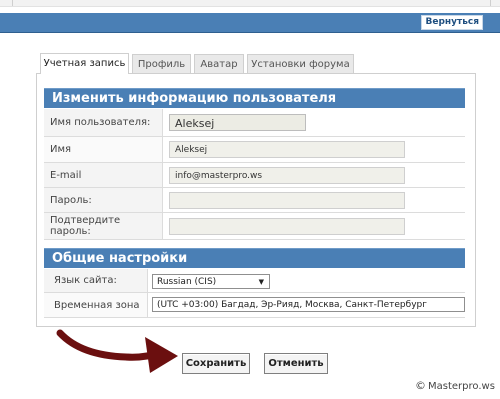  I want to click on watermark-text: Masterpro.ws, so click(461, 386).